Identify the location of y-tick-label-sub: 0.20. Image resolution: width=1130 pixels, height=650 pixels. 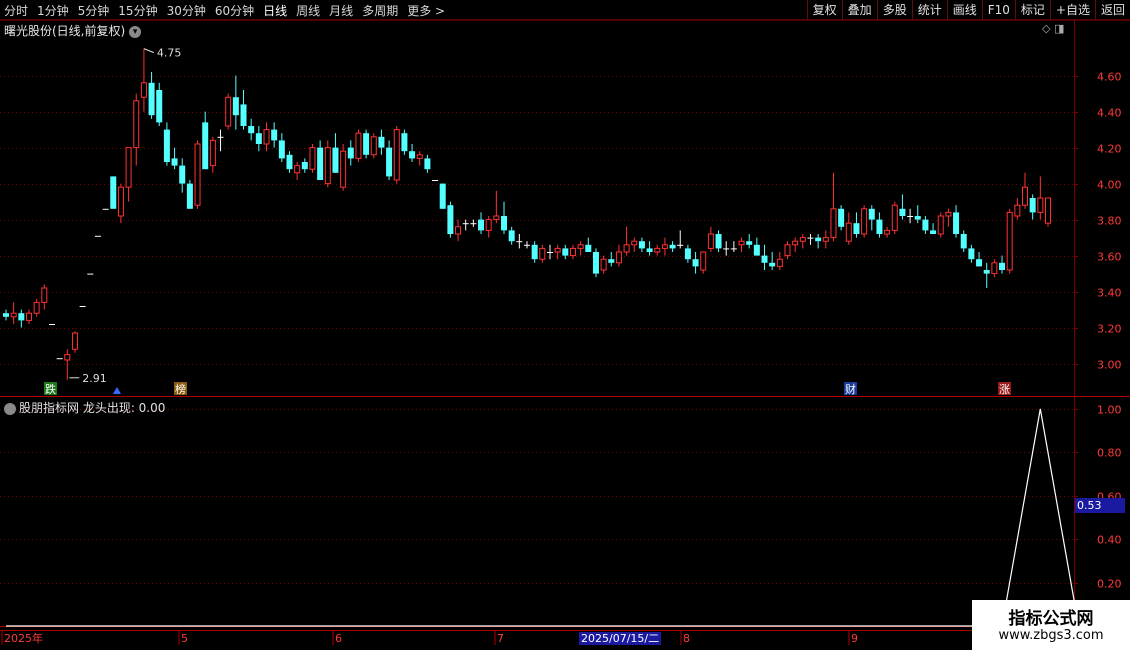
(1109, 584).